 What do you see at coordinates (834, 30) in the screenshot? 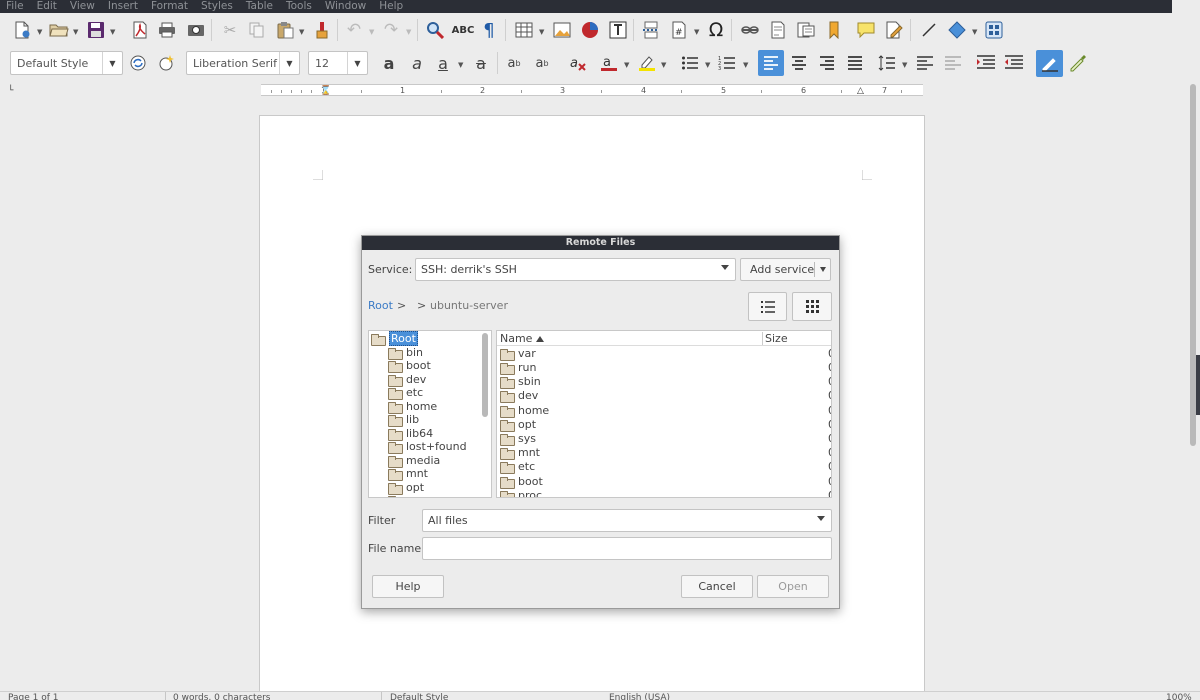
I see `bookmark-icon` at bounding box center [834, 30].